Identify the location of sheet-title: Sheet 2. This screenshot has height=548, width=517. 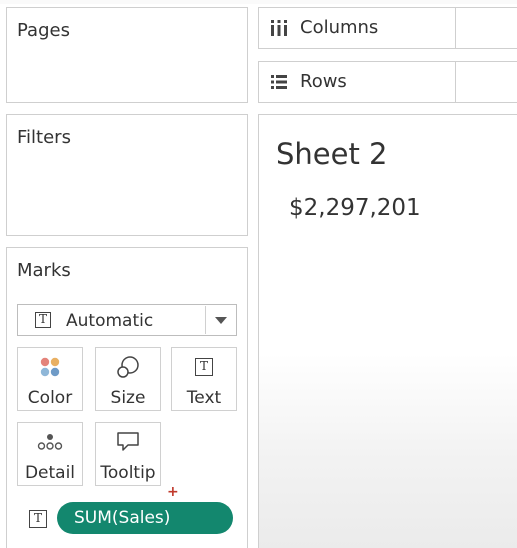
(332, 154).